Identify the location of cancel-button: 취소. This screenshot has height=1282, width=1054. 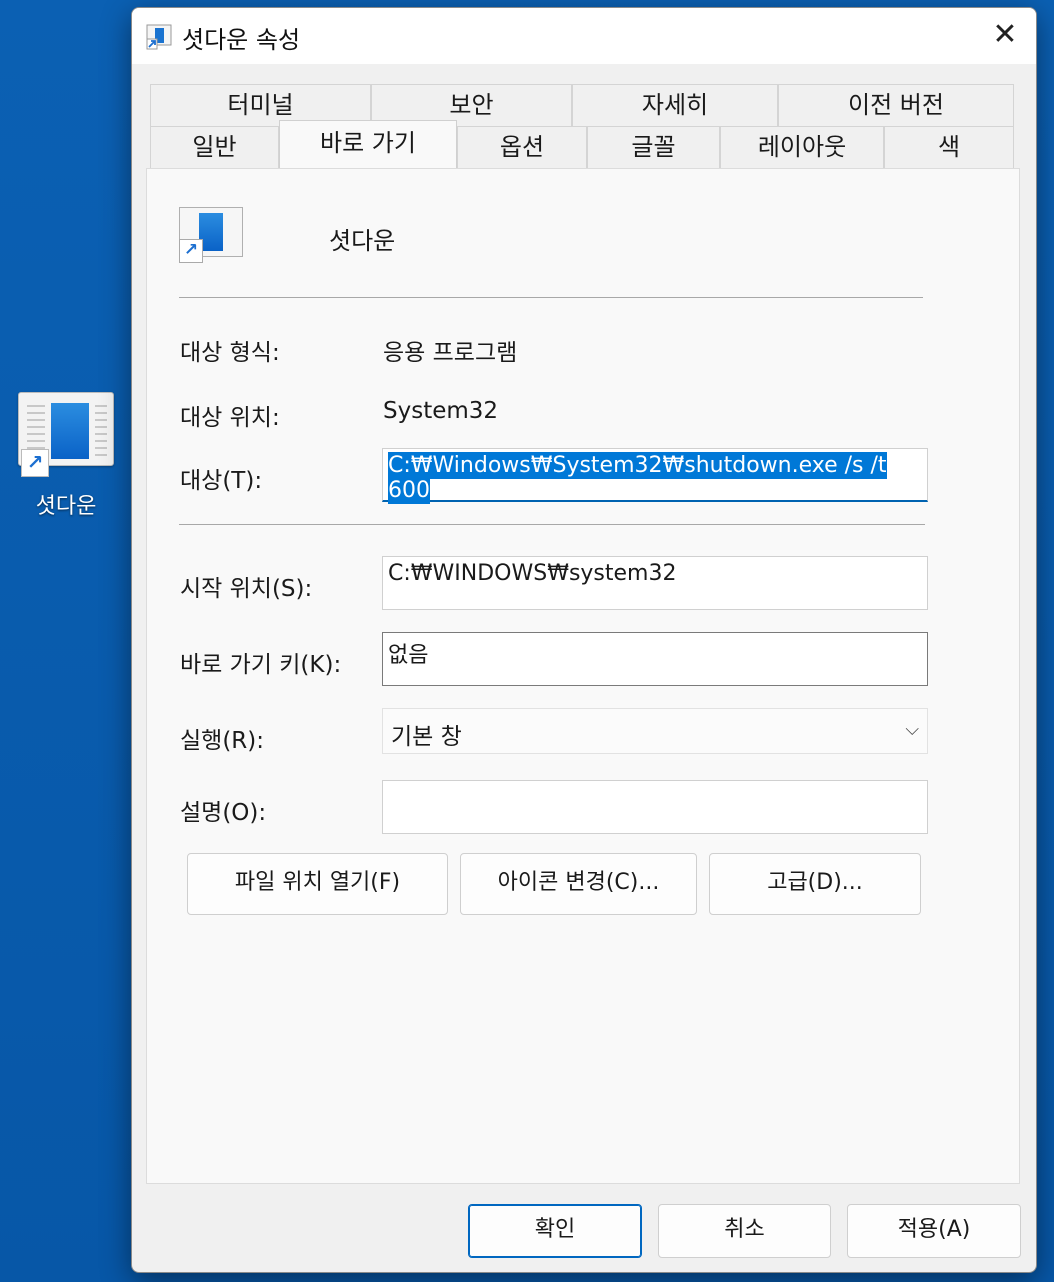
(744, 1231).